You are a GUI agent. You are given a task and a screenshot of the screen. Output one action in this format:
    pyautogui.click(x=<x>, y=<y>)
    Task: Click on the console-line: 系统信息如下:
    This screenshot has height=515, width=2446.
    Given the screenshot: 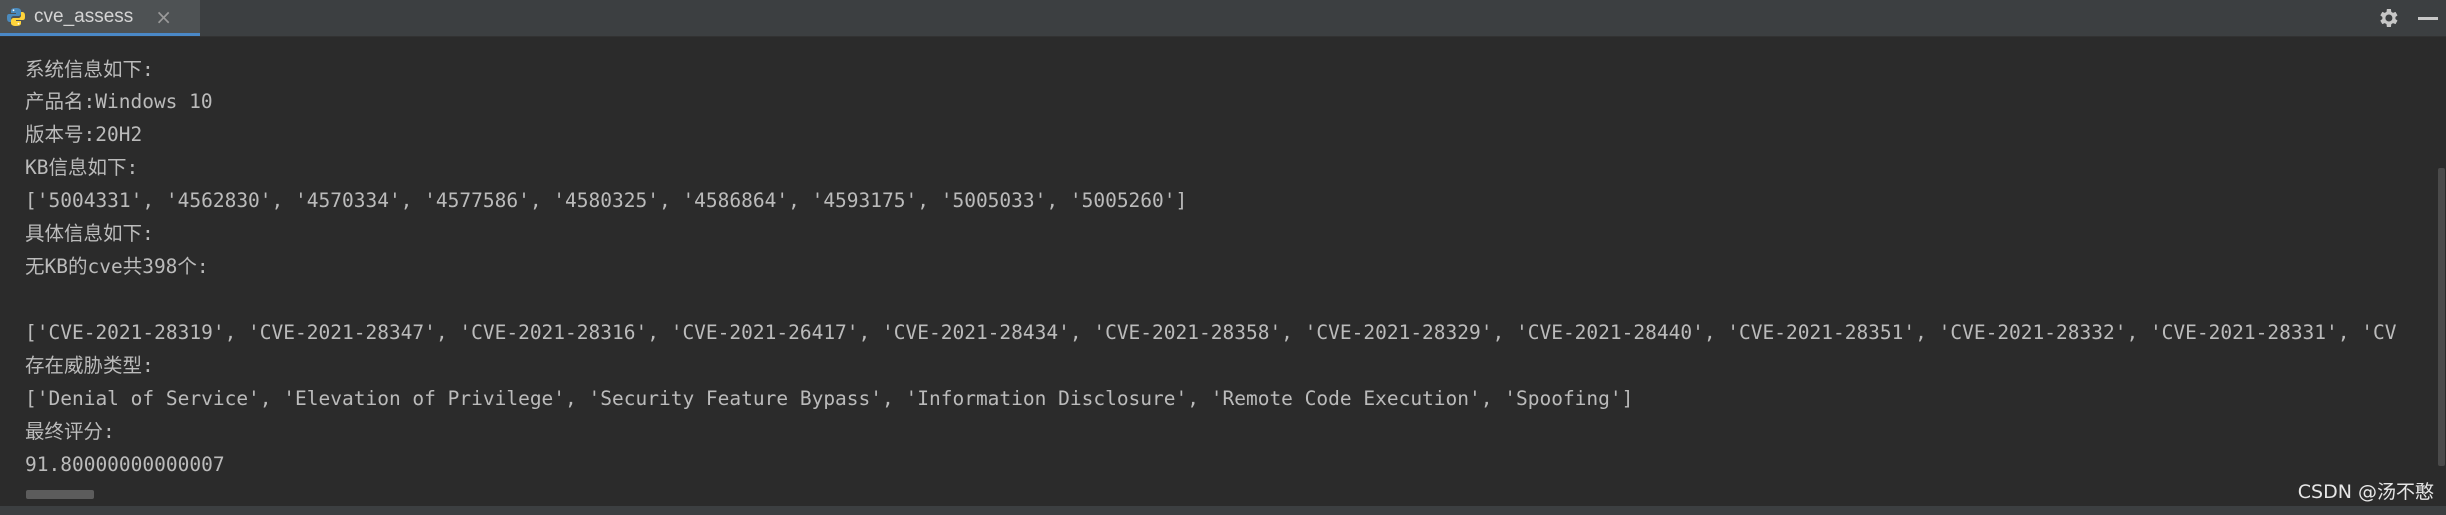 What is the action you would take?
    pyautogui.click(x=89, y=69)
    